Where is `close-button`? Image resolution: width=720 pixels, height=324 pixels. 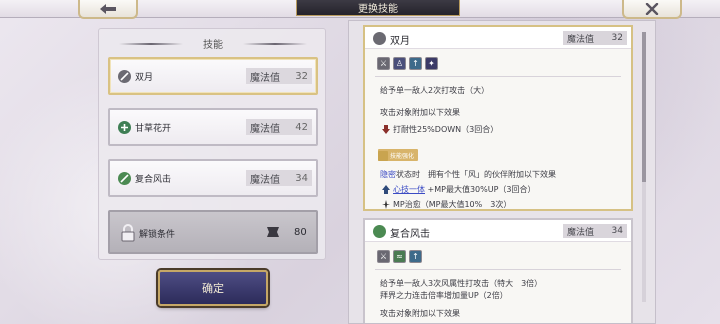
close-button is located at coordinates (652, 9).